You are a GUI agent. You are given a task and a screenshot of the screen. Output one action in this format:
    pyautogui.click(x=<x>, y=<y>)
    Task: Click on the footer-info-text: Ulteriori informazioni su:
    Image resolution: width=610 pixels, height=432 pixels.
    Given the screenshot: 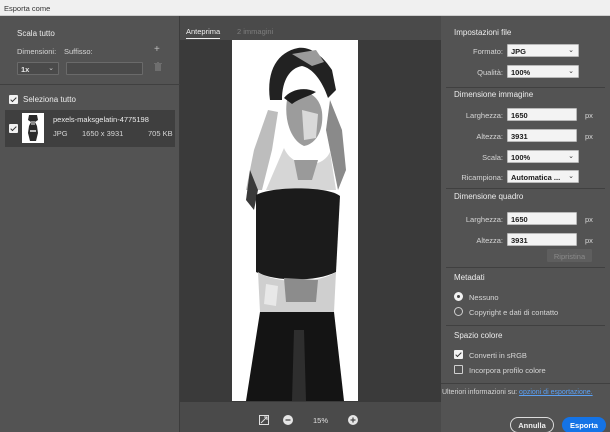 What is the action you would take?
    pyautogui.click(x=480, y=392)
    